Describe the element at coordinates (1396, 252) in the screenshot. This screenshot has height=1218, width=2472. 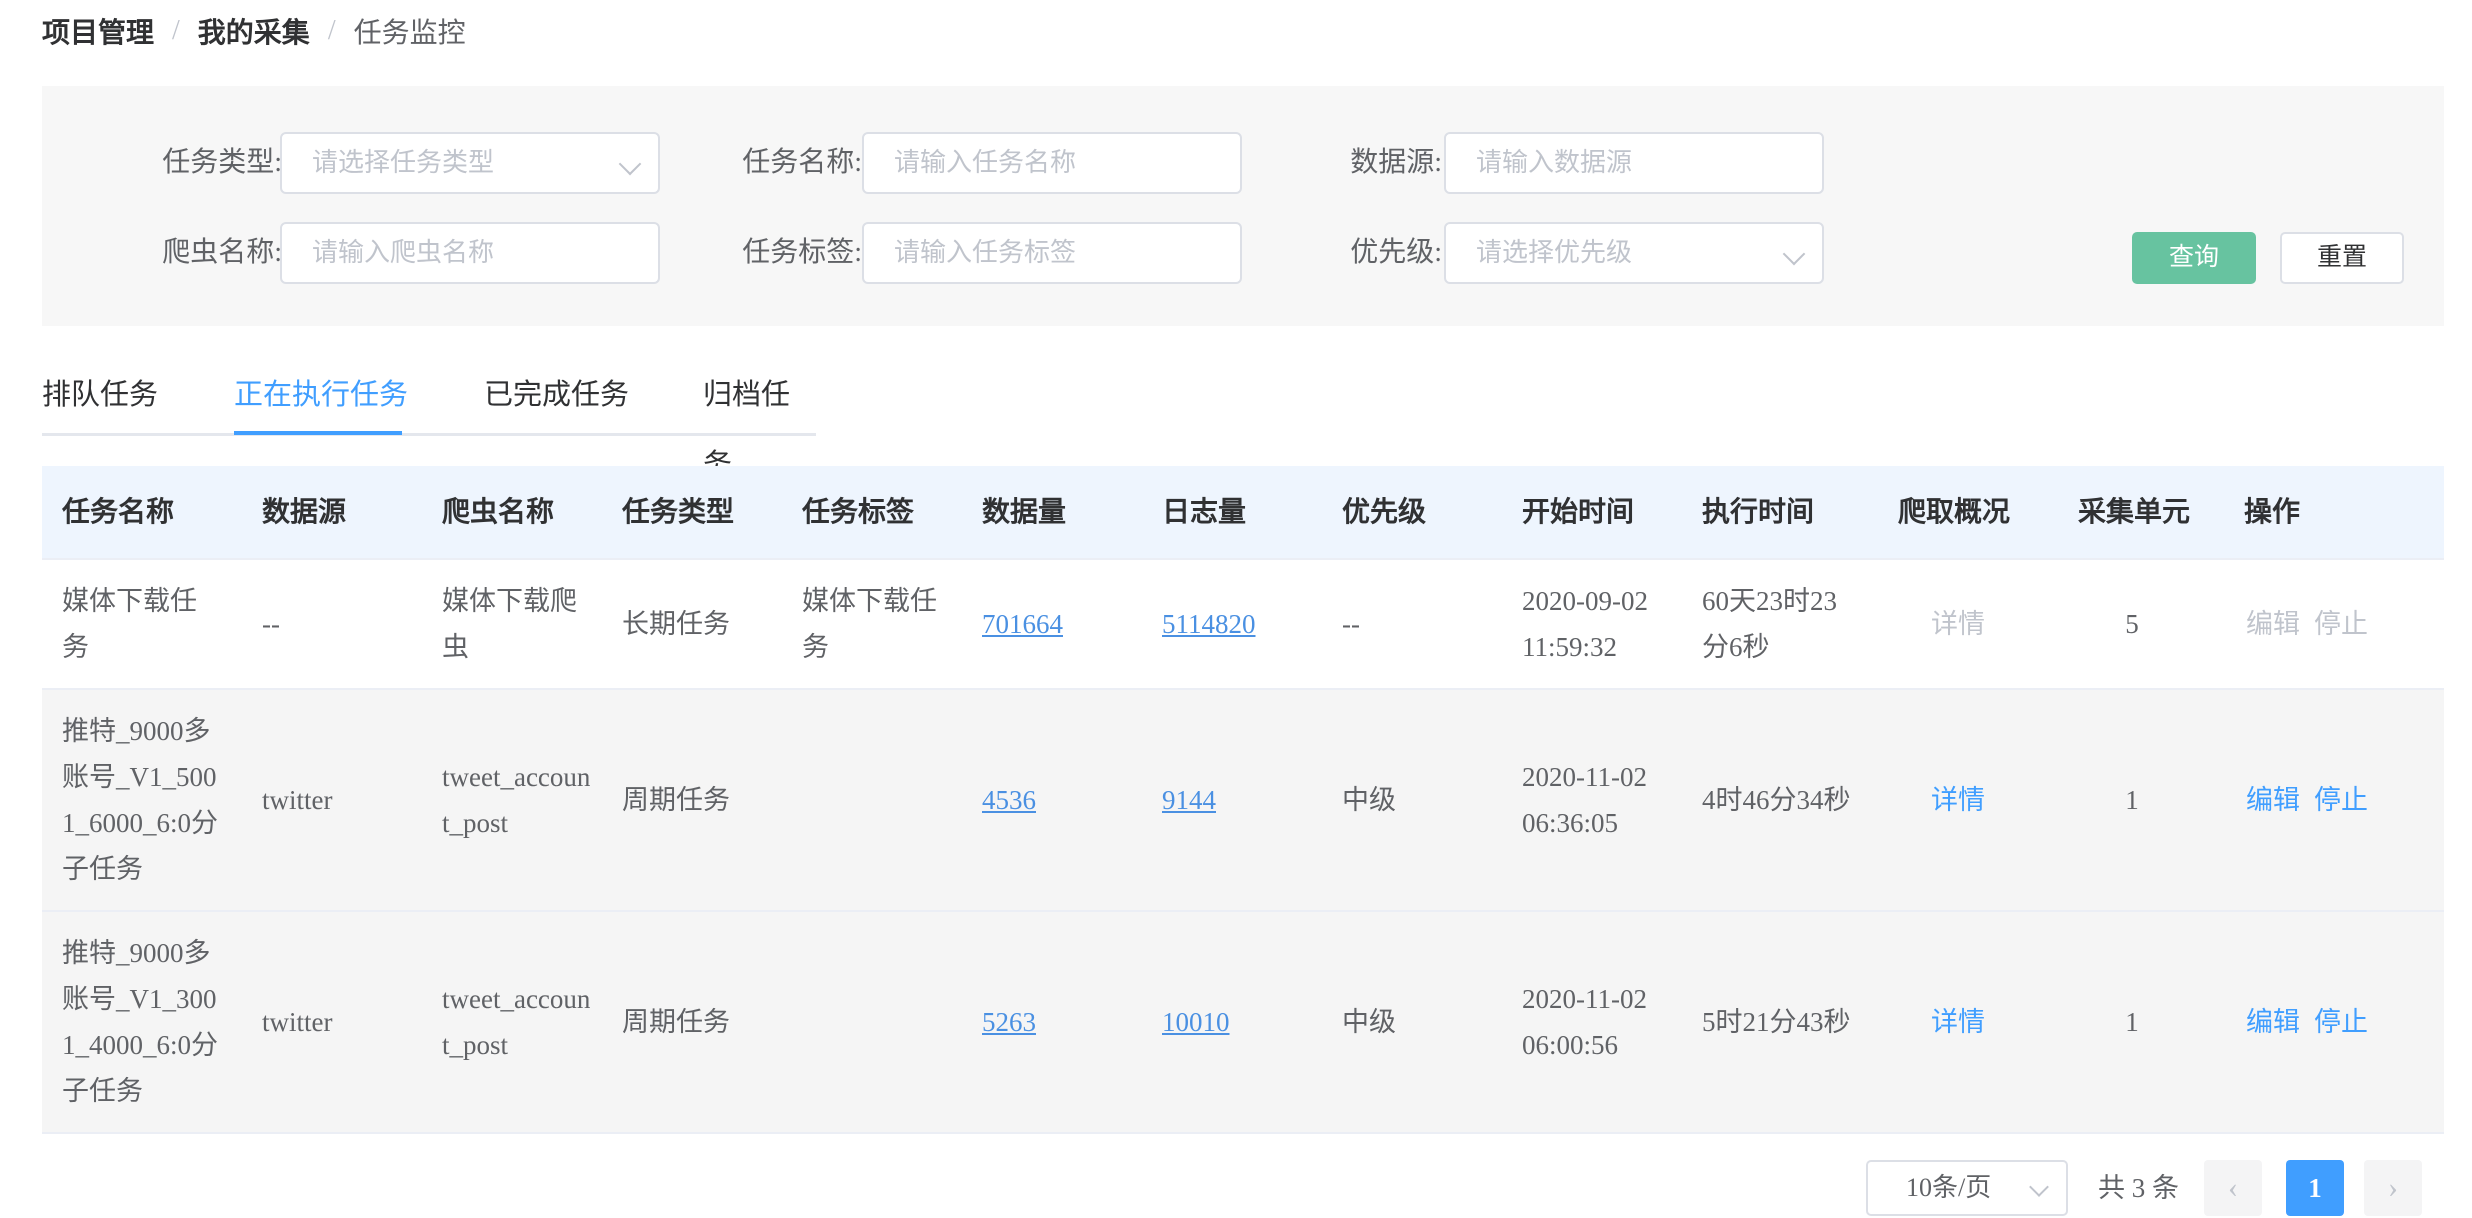
I see `priority-label: 优先级:` at that location.